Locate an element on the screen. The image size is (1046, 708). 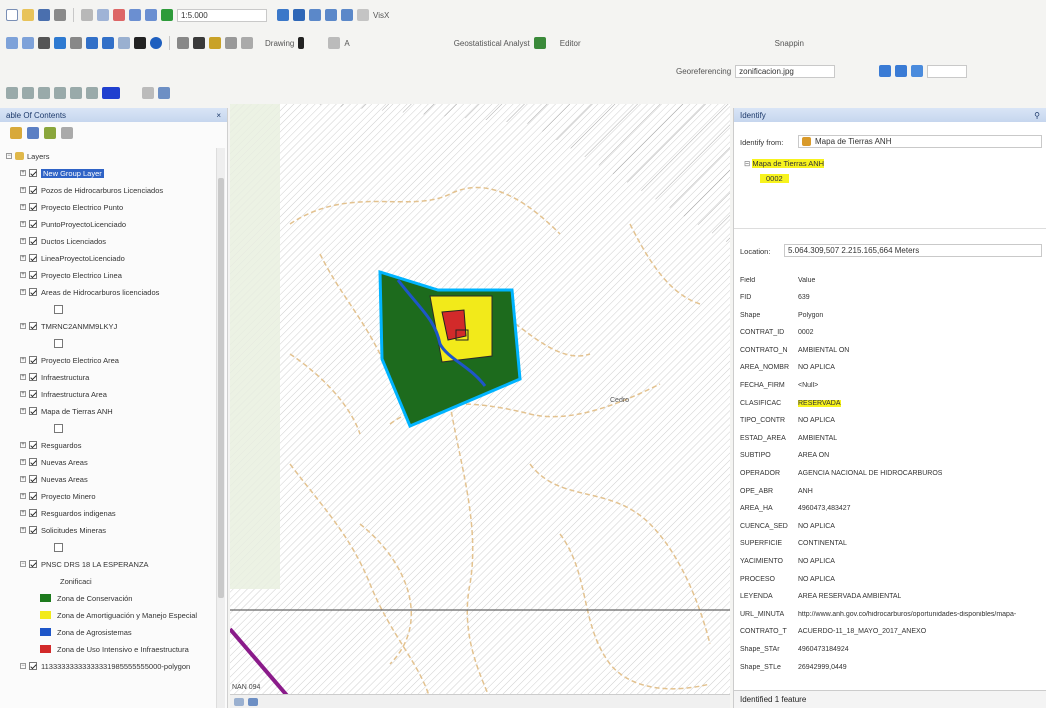
list-by-drawing-order-icon is located at coordinates (16, 133).